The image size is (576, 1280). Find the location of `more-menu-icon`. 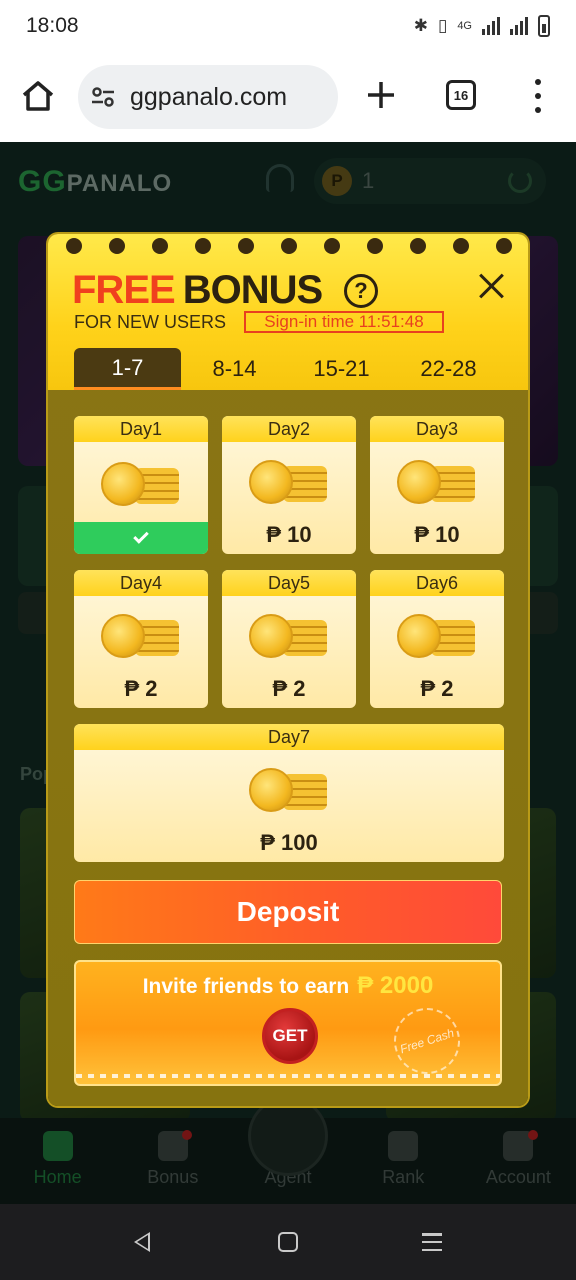

more-menu-icon is located at coordinates (538, 96).